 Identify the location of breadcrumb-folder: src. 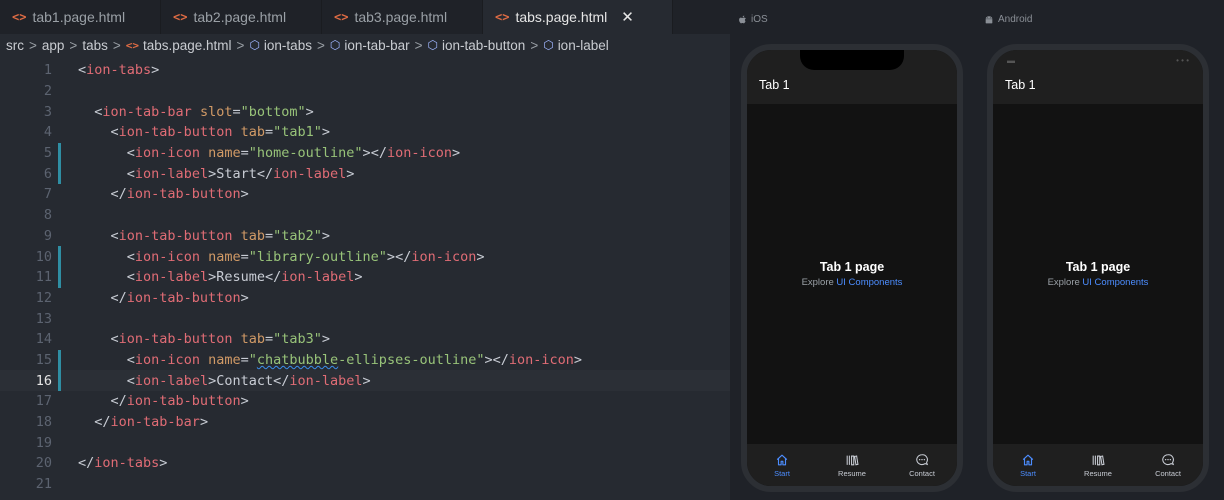
(15, 45).